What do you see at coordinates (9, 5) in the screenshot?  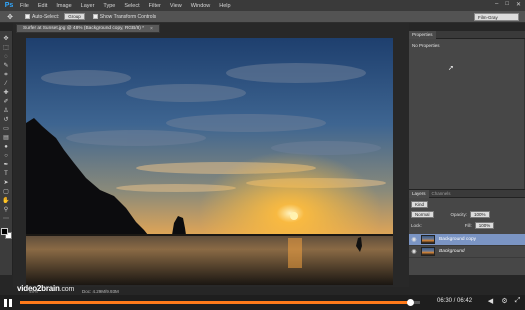 I see `photoshop-logo: Ps` at bounding box center [9, 5].